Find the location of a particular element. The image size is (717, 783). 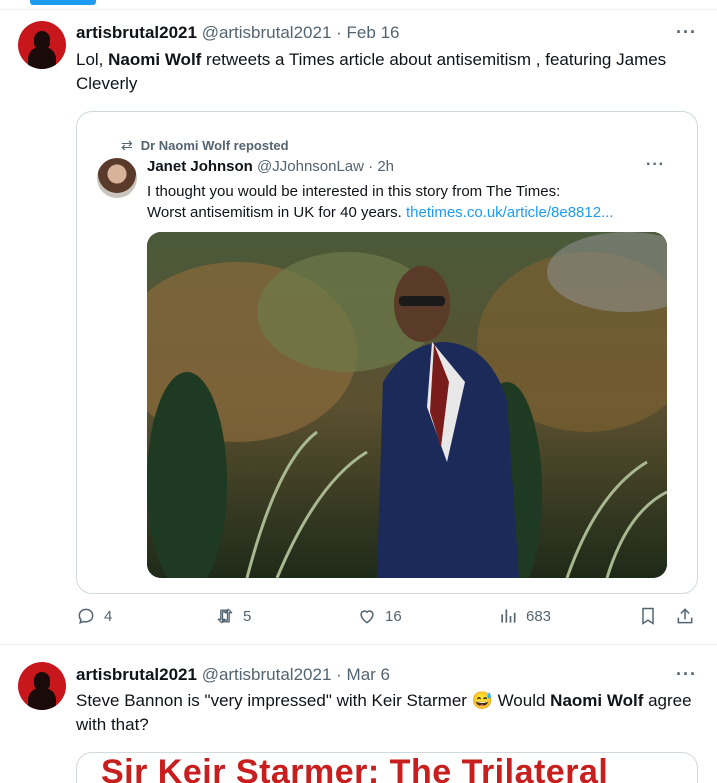

bookmark-button is located at coordinates (648, 616).